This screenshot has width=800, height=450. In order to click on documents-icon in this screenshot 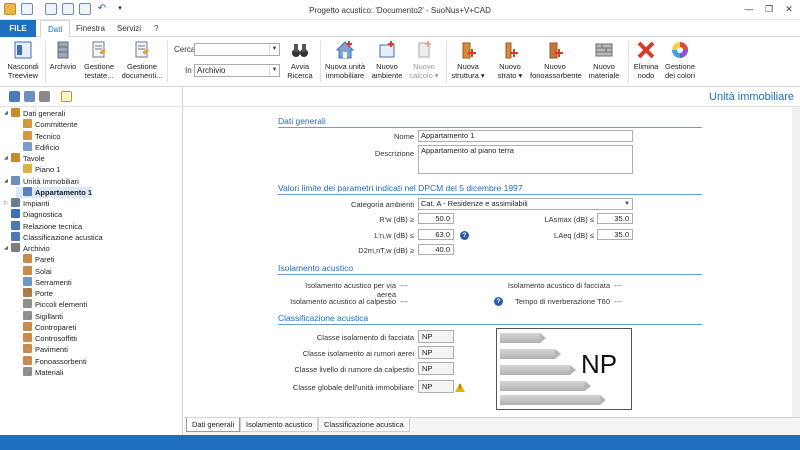, I will do `click(142, 49)`.